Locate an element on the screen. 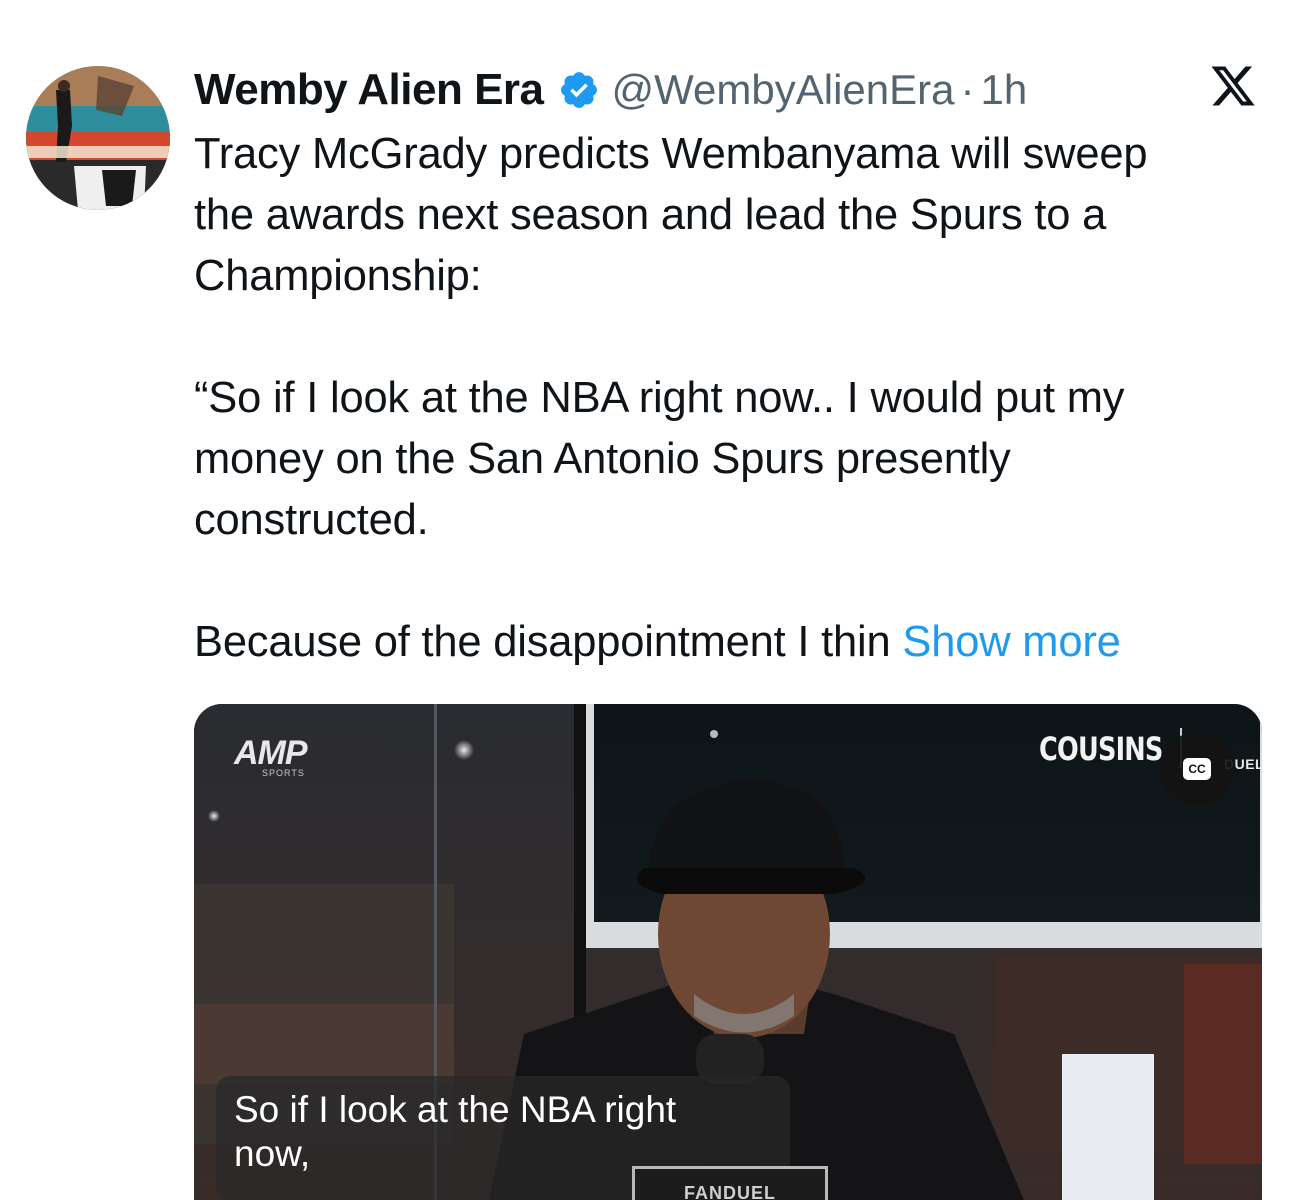 This screenshot has width=1290, height=1200. amp-logo-subtitle: SPORTS is located at coordinates (283, 773).